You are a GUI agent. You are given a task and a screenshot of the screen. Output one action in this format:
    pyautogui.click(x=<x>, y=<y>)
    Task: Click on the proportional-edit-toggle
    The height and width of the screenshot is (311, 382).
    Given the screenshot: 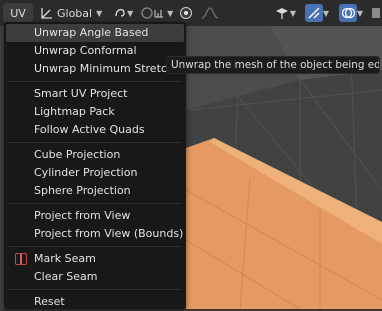 What is the action you would take?
    pyautogui.click(x=186, y=13)
    